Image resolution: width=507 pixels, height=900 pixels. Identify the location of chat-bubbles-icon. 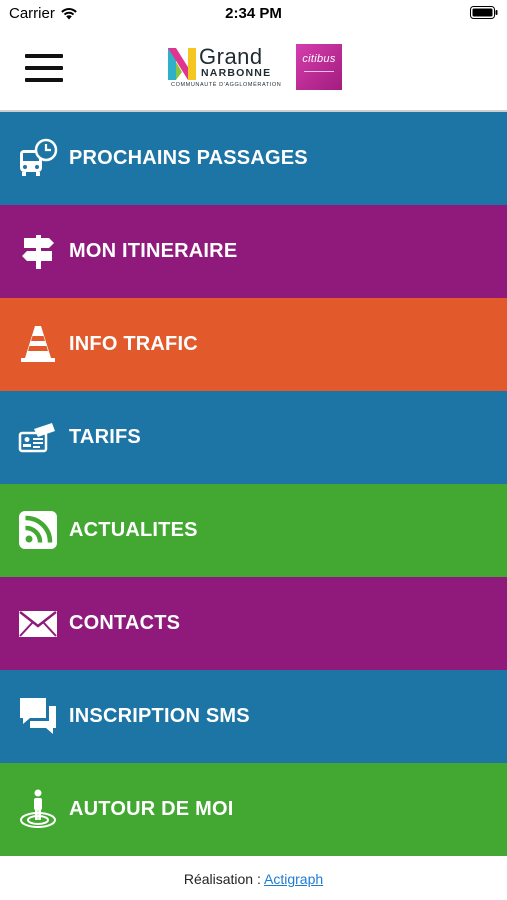
(38, 716).